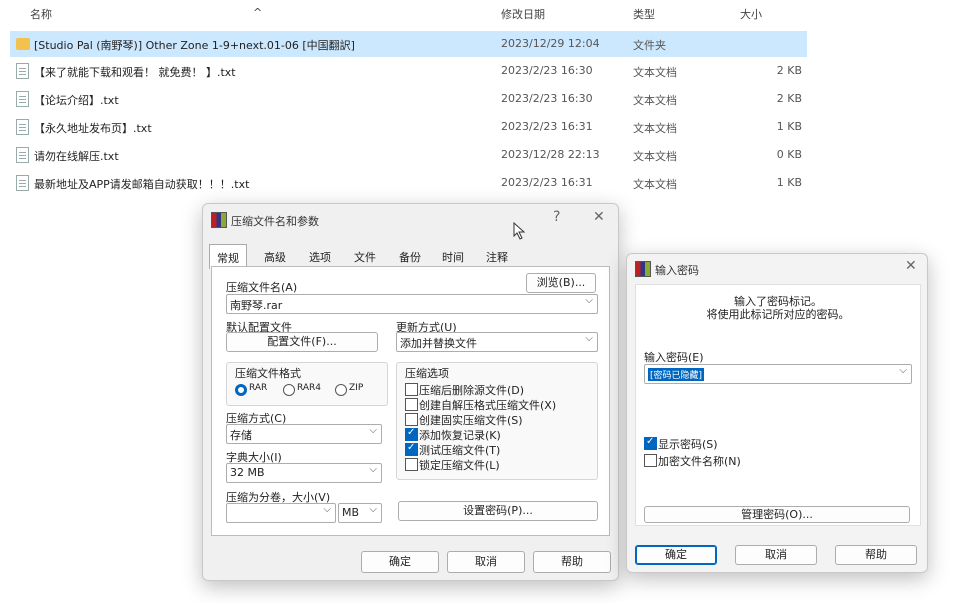 This screenshot has width=960, height=603. What do you see at coordinates (427, 373) in the screenshot?
I see `options-group-label: 压缩选项` at bounding box center [427, 373].